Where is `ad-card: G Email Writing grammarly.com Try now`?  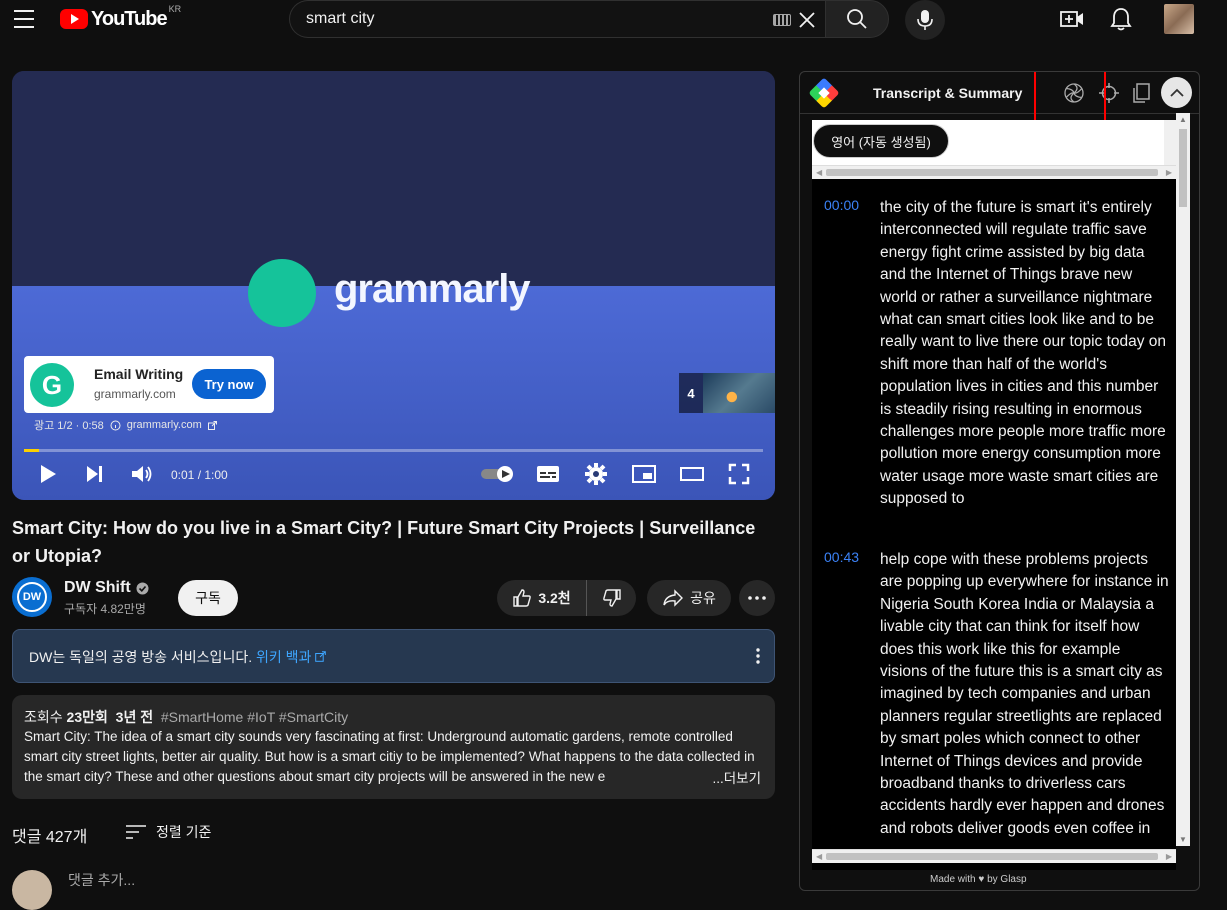 ad-card: G Email Writing grammarly.com Try now is located at coordinates (149, 384).